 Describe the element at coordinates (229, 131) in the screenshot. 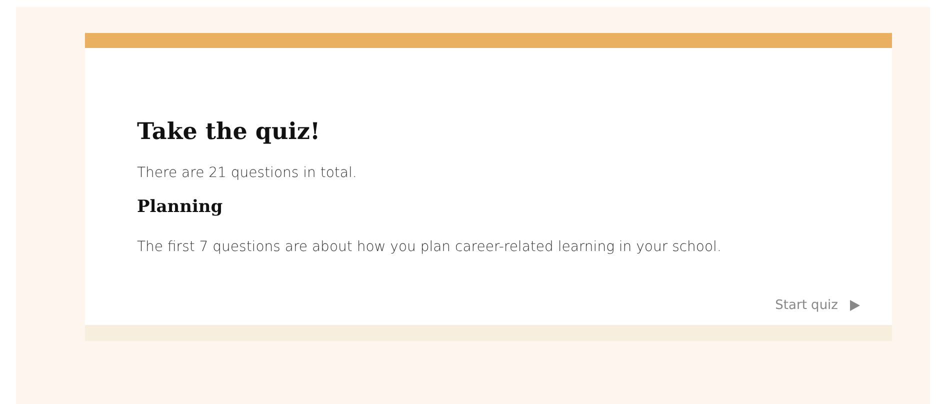

I see `quiz-title: Take the quiz!` at that location.